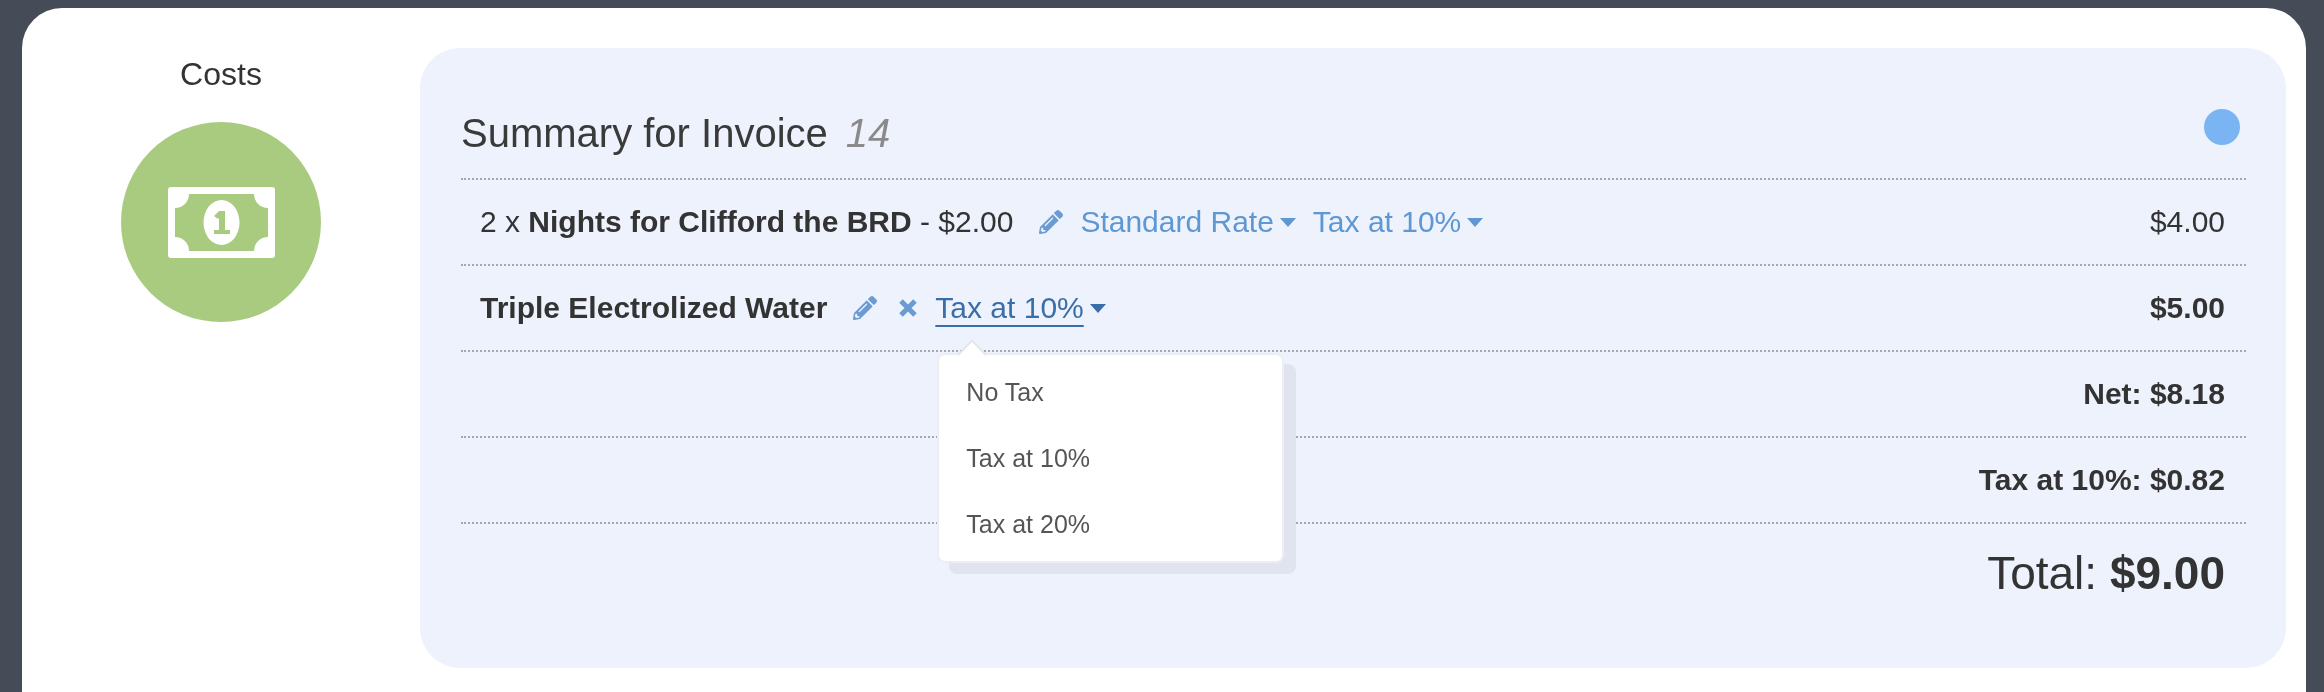  I want to click on item-description: 2 x Nights for Clifford the BRD - $2.00, so click(747, 222).